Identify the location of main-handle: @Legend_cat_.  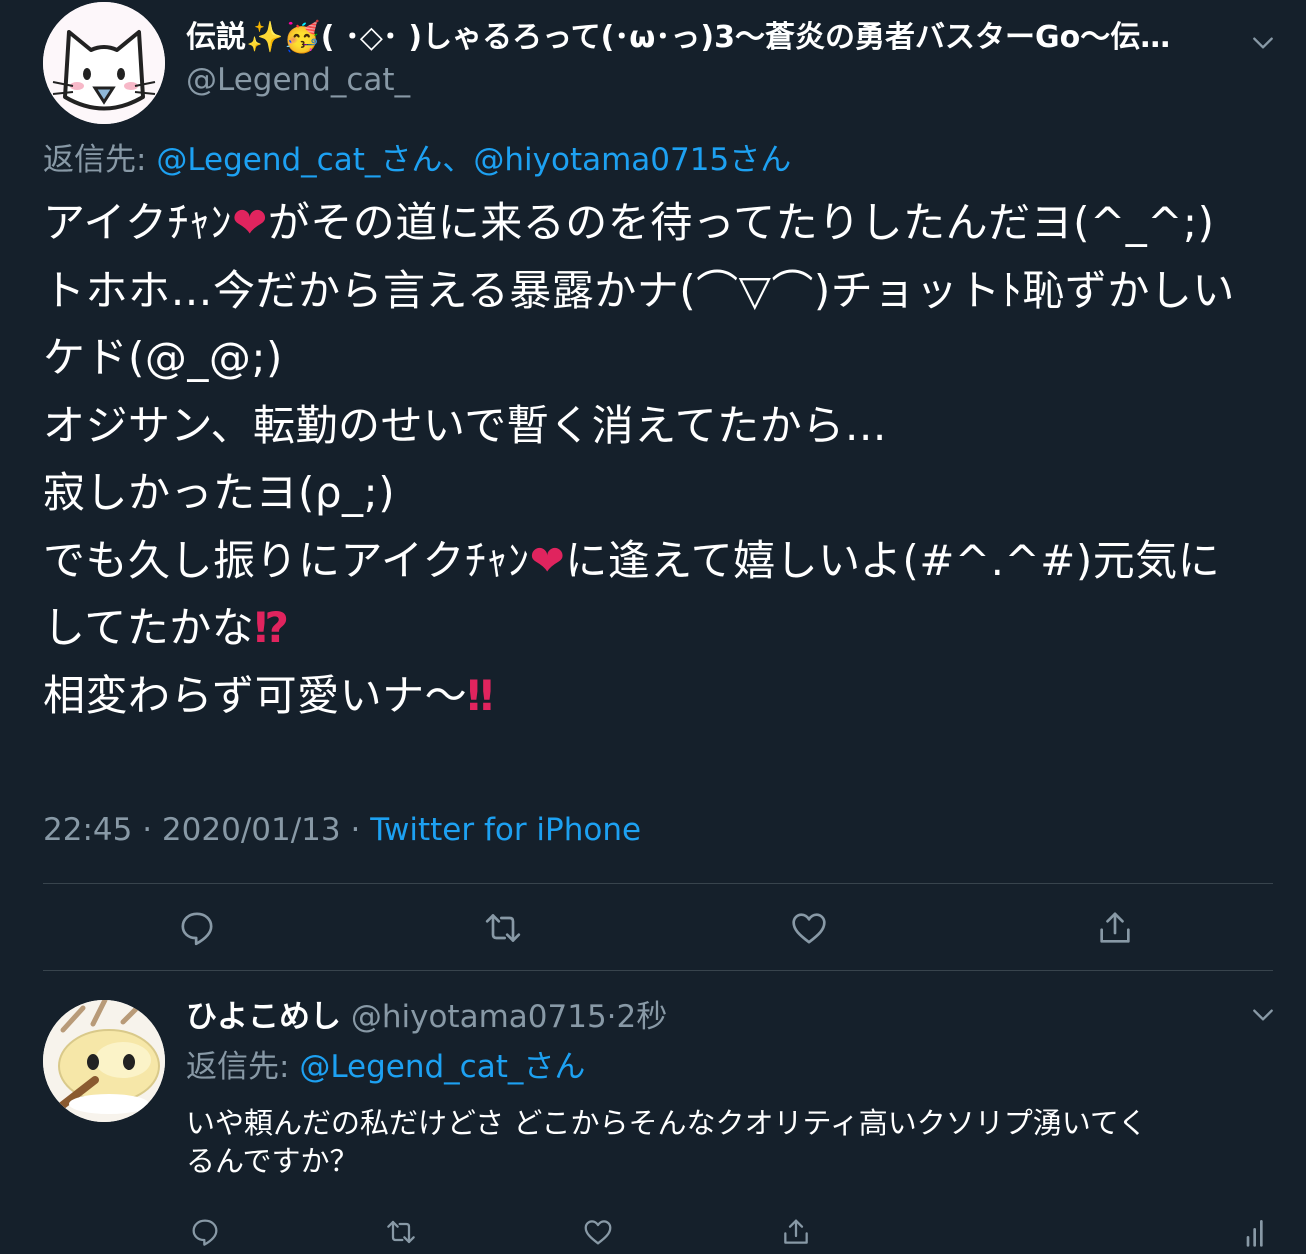
(298, 80).